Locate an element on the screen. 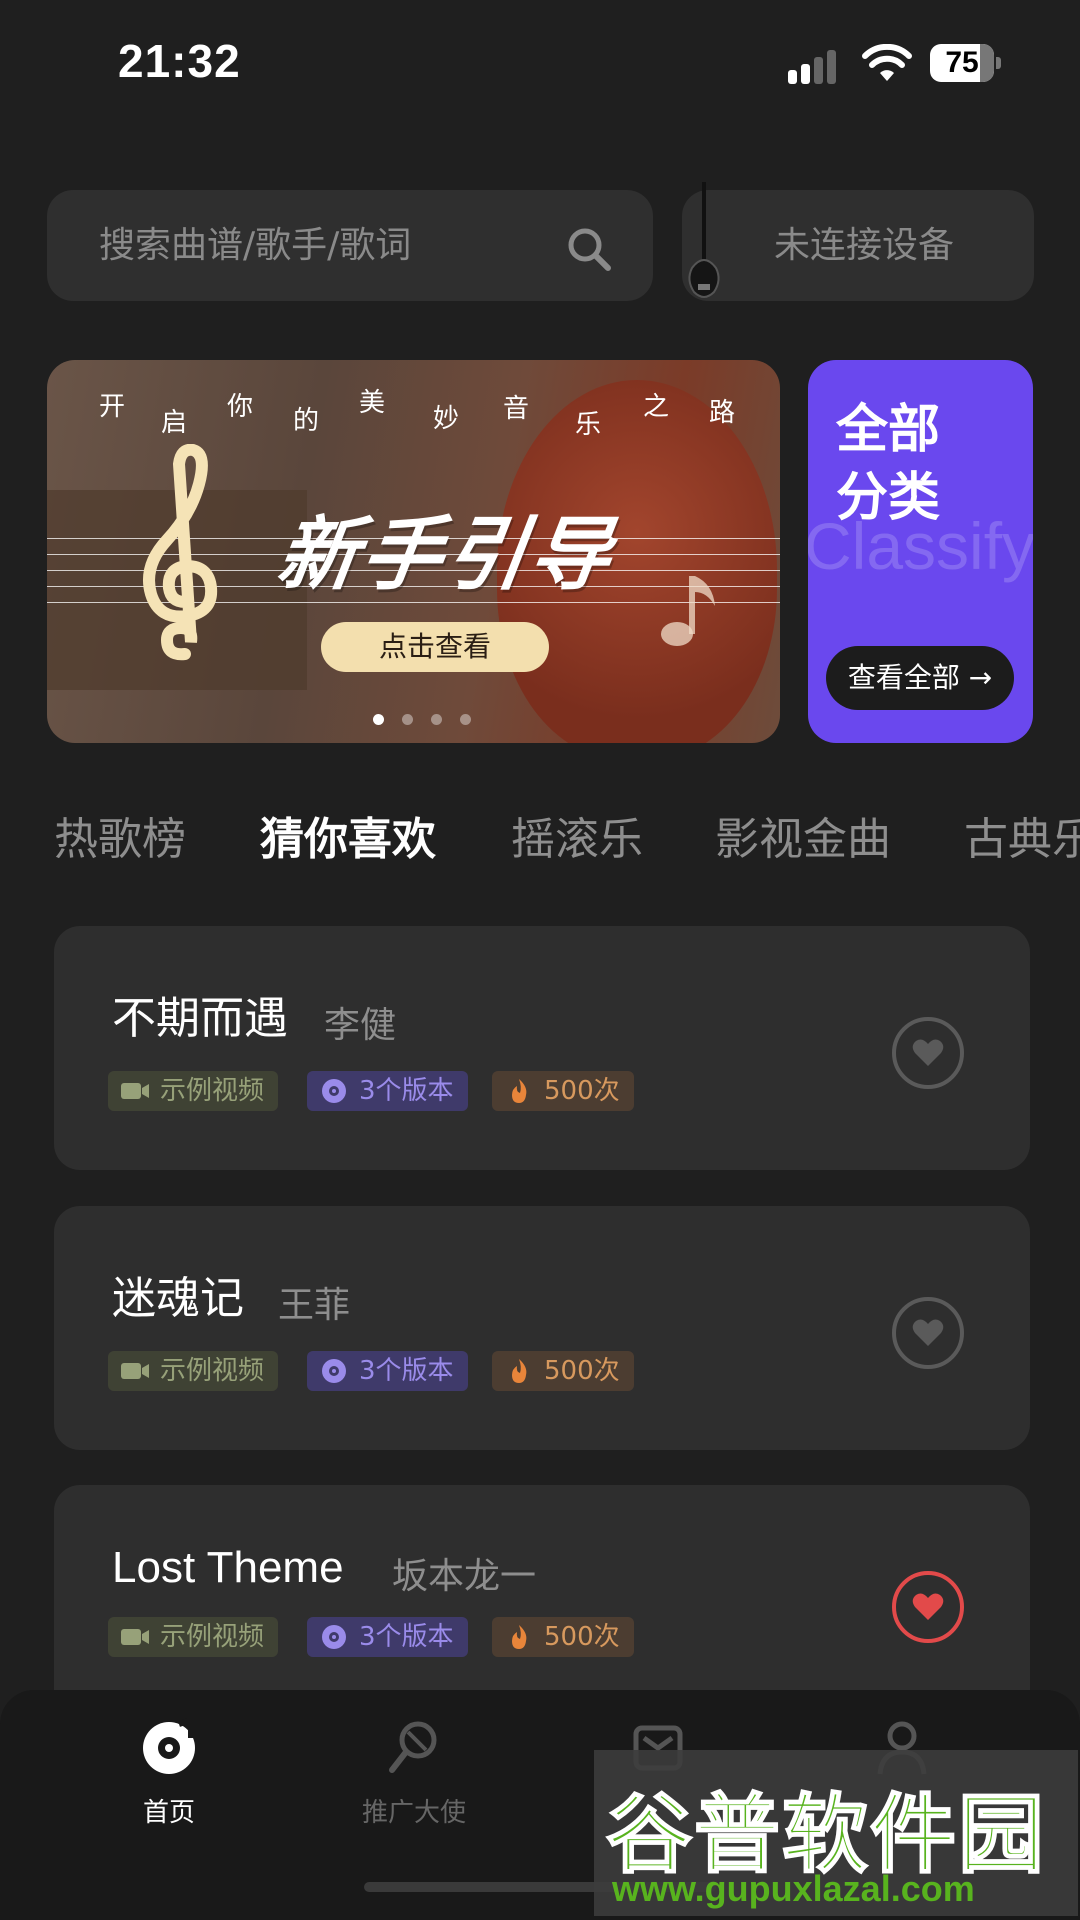 Image resolution: width=1080 pixels, height=1920 pixels. battery-icon: 75 is located at coordinates (965, 63).